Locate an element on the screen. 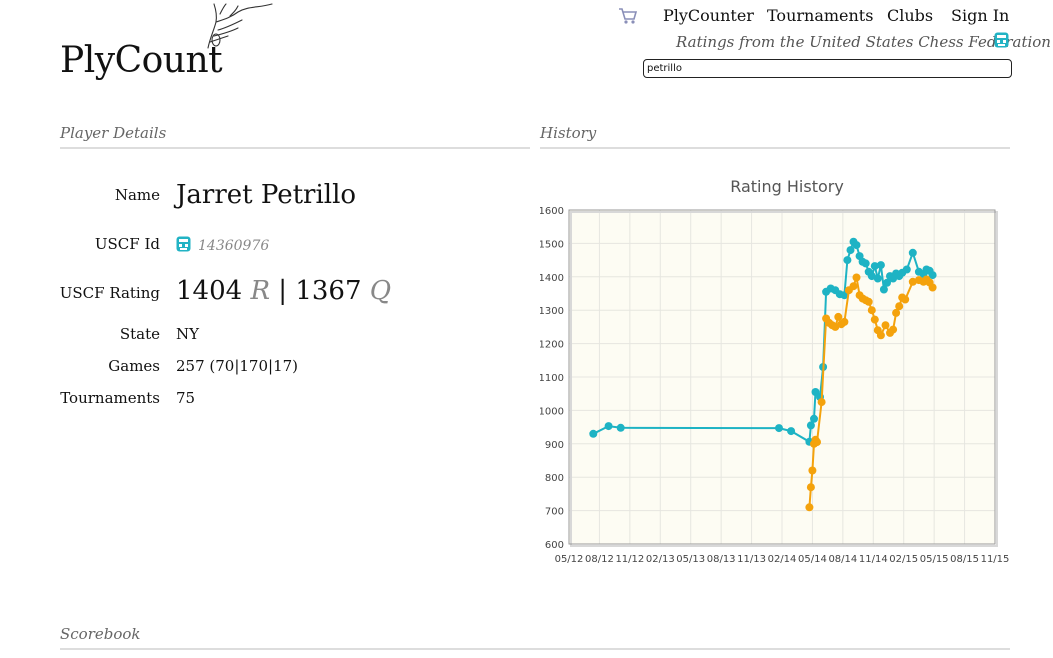 The image size is (1053, 658). y-tick-label: 1400 is located at coordinates (552, 278).